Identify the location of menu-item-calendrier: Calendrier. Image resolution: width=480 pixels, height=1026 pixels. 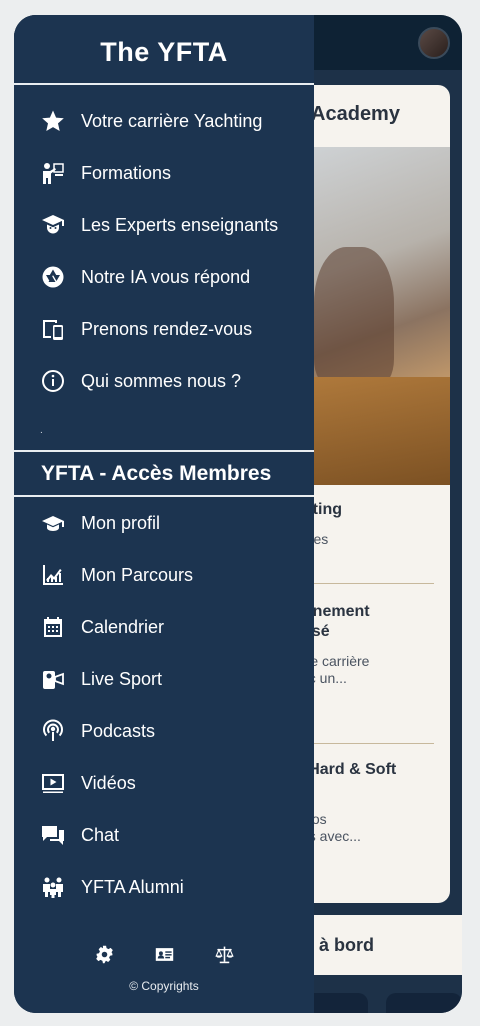
(164, 627).